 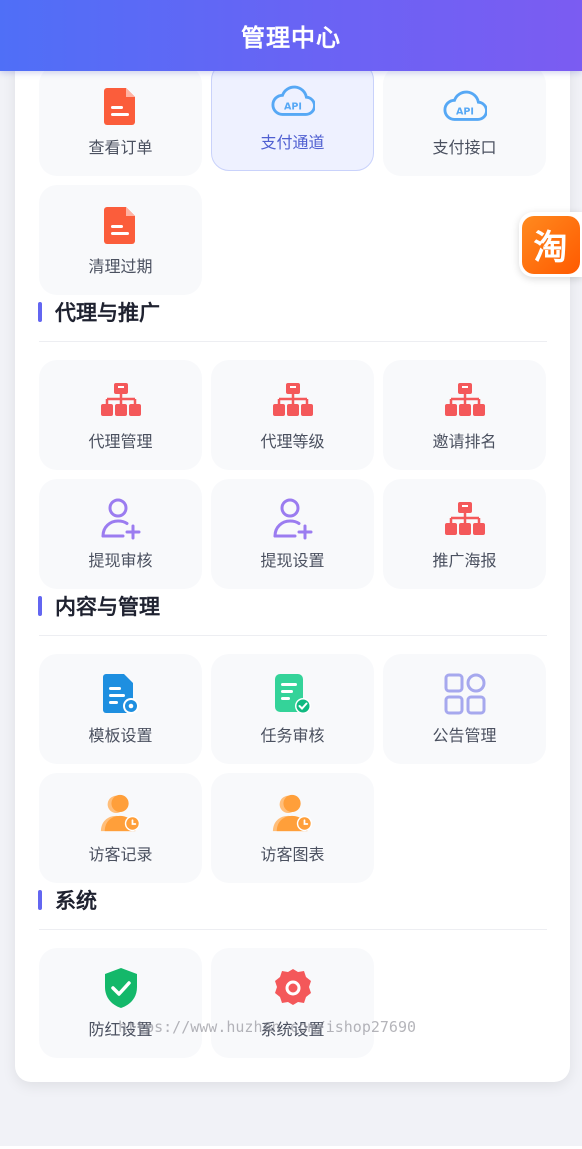 What do you see at coordinates (292, 854) in the screenshot?
I see `tile-label: 访客图表` at bounding box center [292, 854].